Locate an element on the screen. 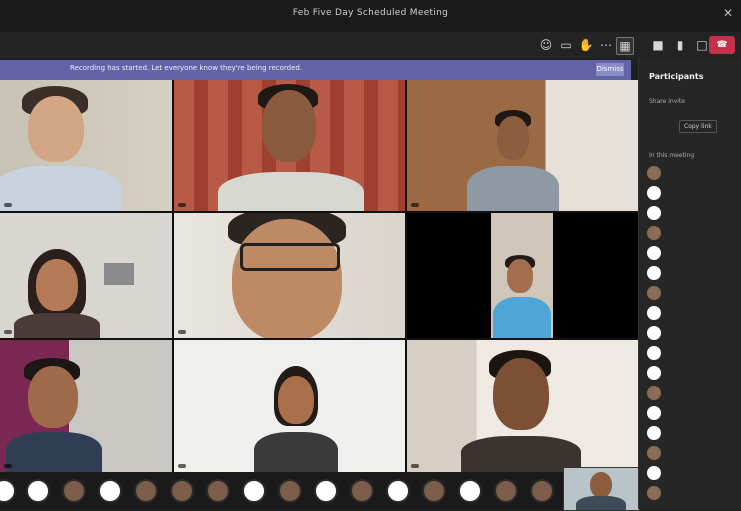 This screenshot has width=741, height=511. leave-icon: ☎ is located at coordinates (722, 45).